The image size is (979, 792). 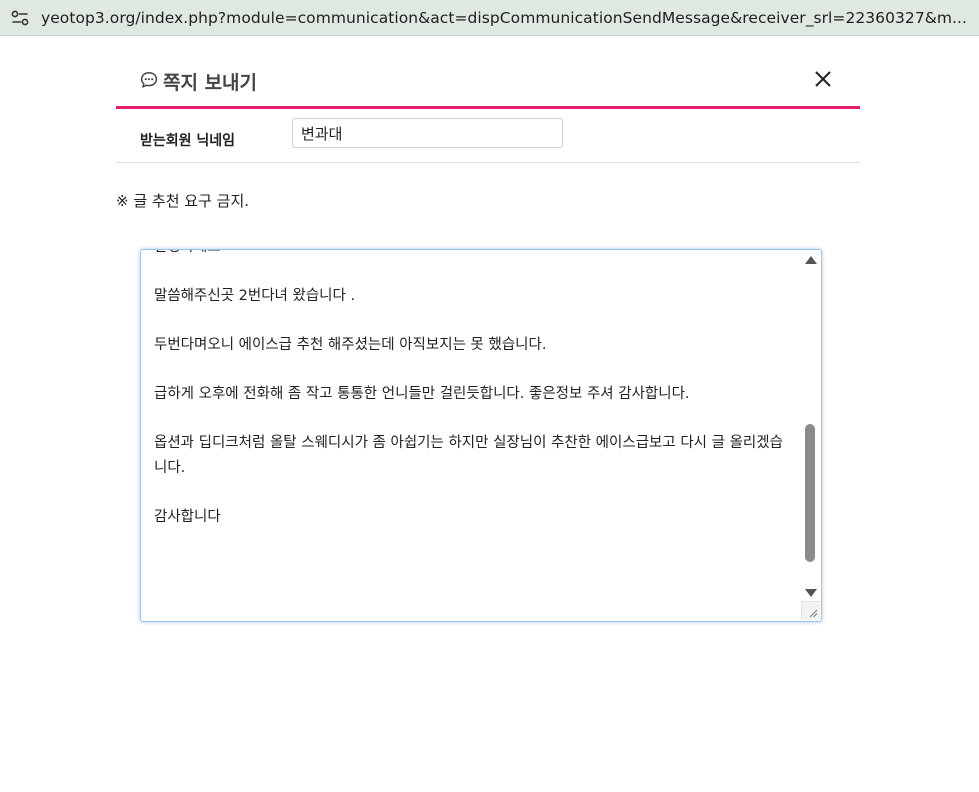 What do you see at coordinates (20, 18) in the screenshot?
I see `tune-icon` at bounding box center [20, 18].